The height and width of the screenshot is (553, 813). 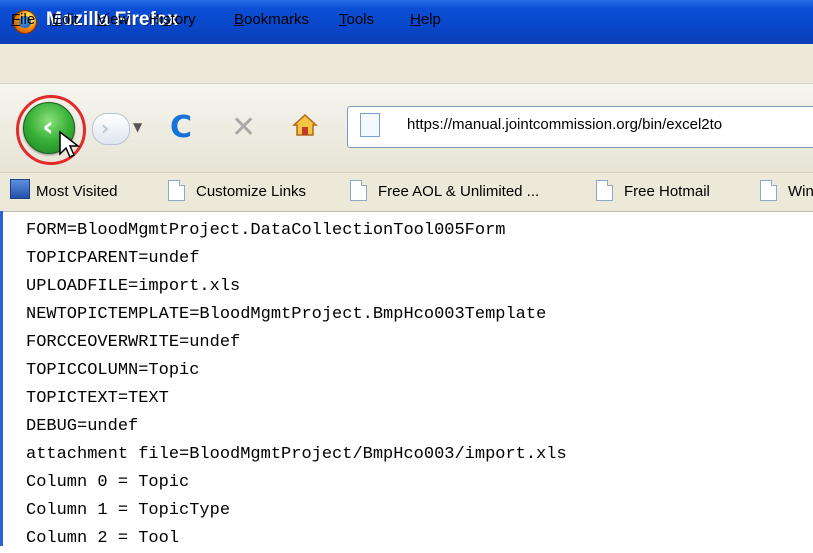 I want to click on bookmark-free-hotmail: Free Hotmail, so click(x=667, y=191).